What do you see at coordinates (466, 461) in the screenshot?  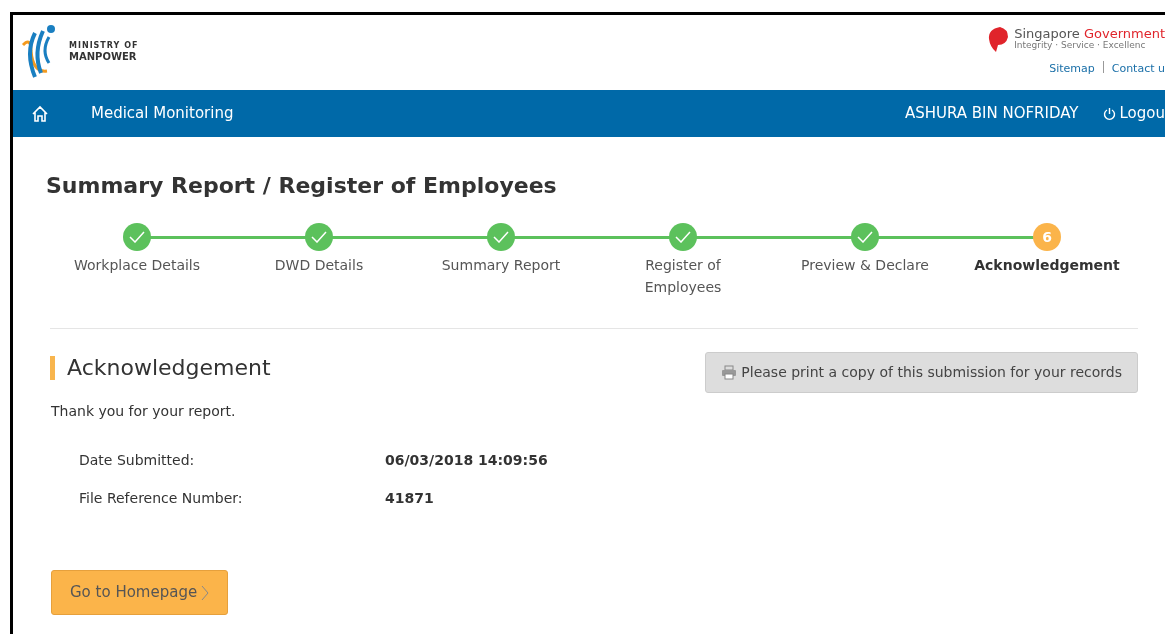 I see `detail-value: 06/03/2018 14:09:56` at bounding box center [466, 461].